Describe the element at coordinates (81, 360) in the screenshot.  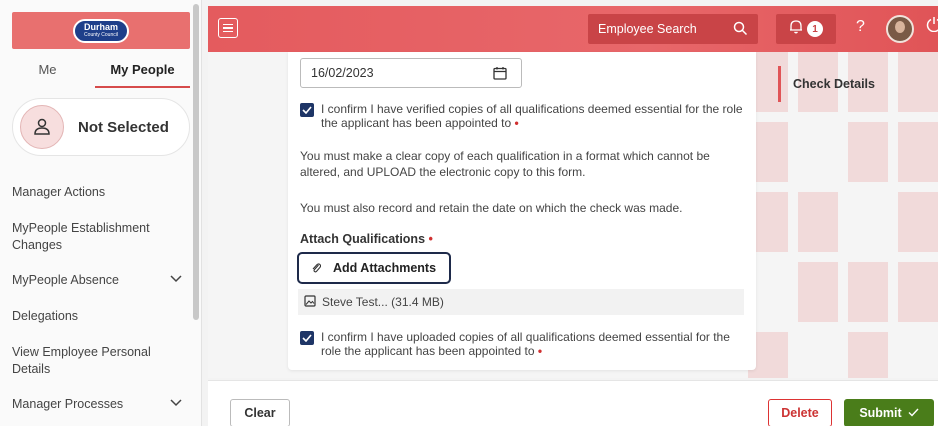
I see `sidebar-item-label: View Employee Personal Details` at that location.